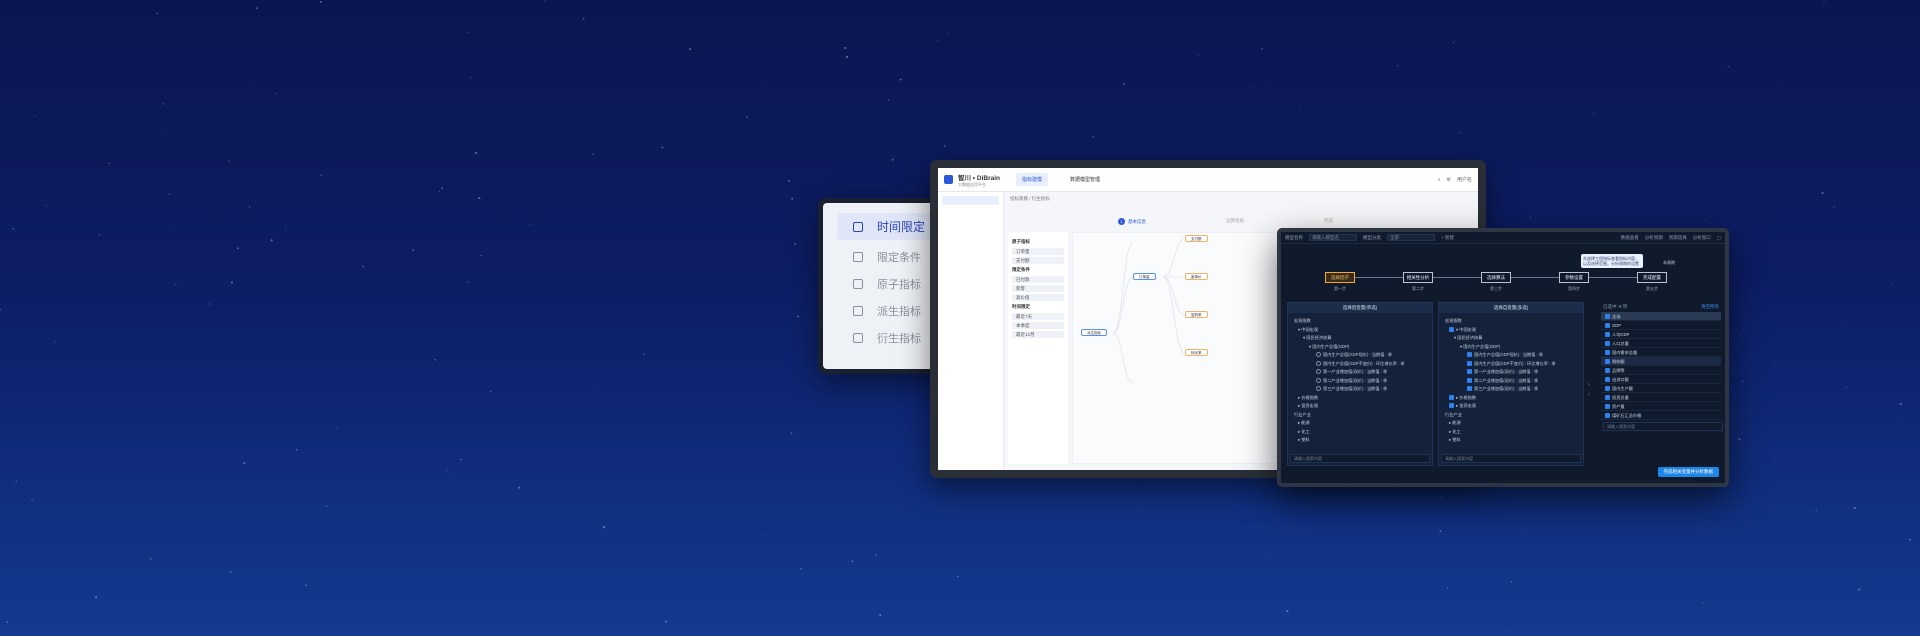  Describe the element at coordinates (1038, 279) in the screenshot. I see `indicator-chip: 已付款` at that location.